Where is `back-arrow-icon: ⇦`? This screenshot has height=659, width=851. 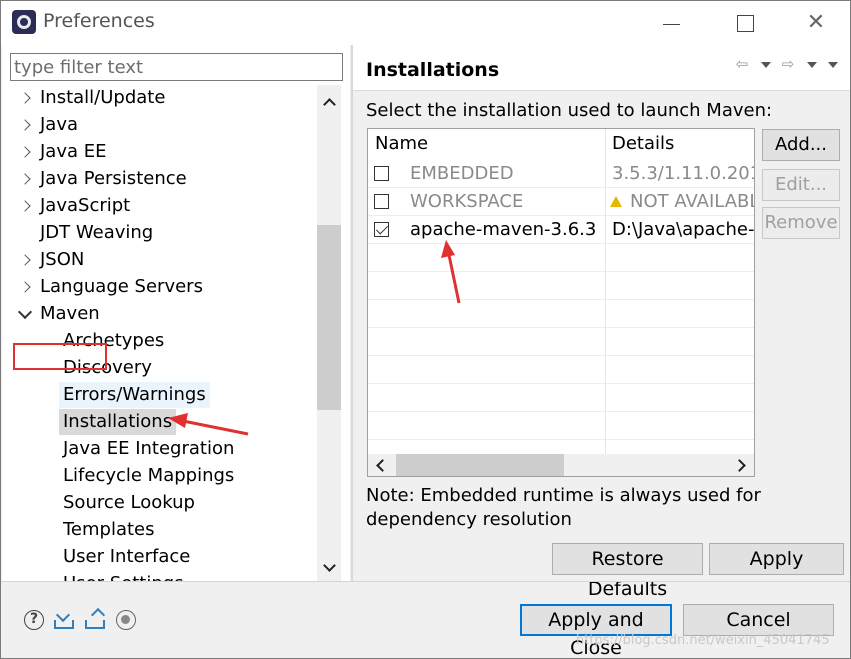
back-arrow-icon: ⇦ is located at coordinates (742, 64).